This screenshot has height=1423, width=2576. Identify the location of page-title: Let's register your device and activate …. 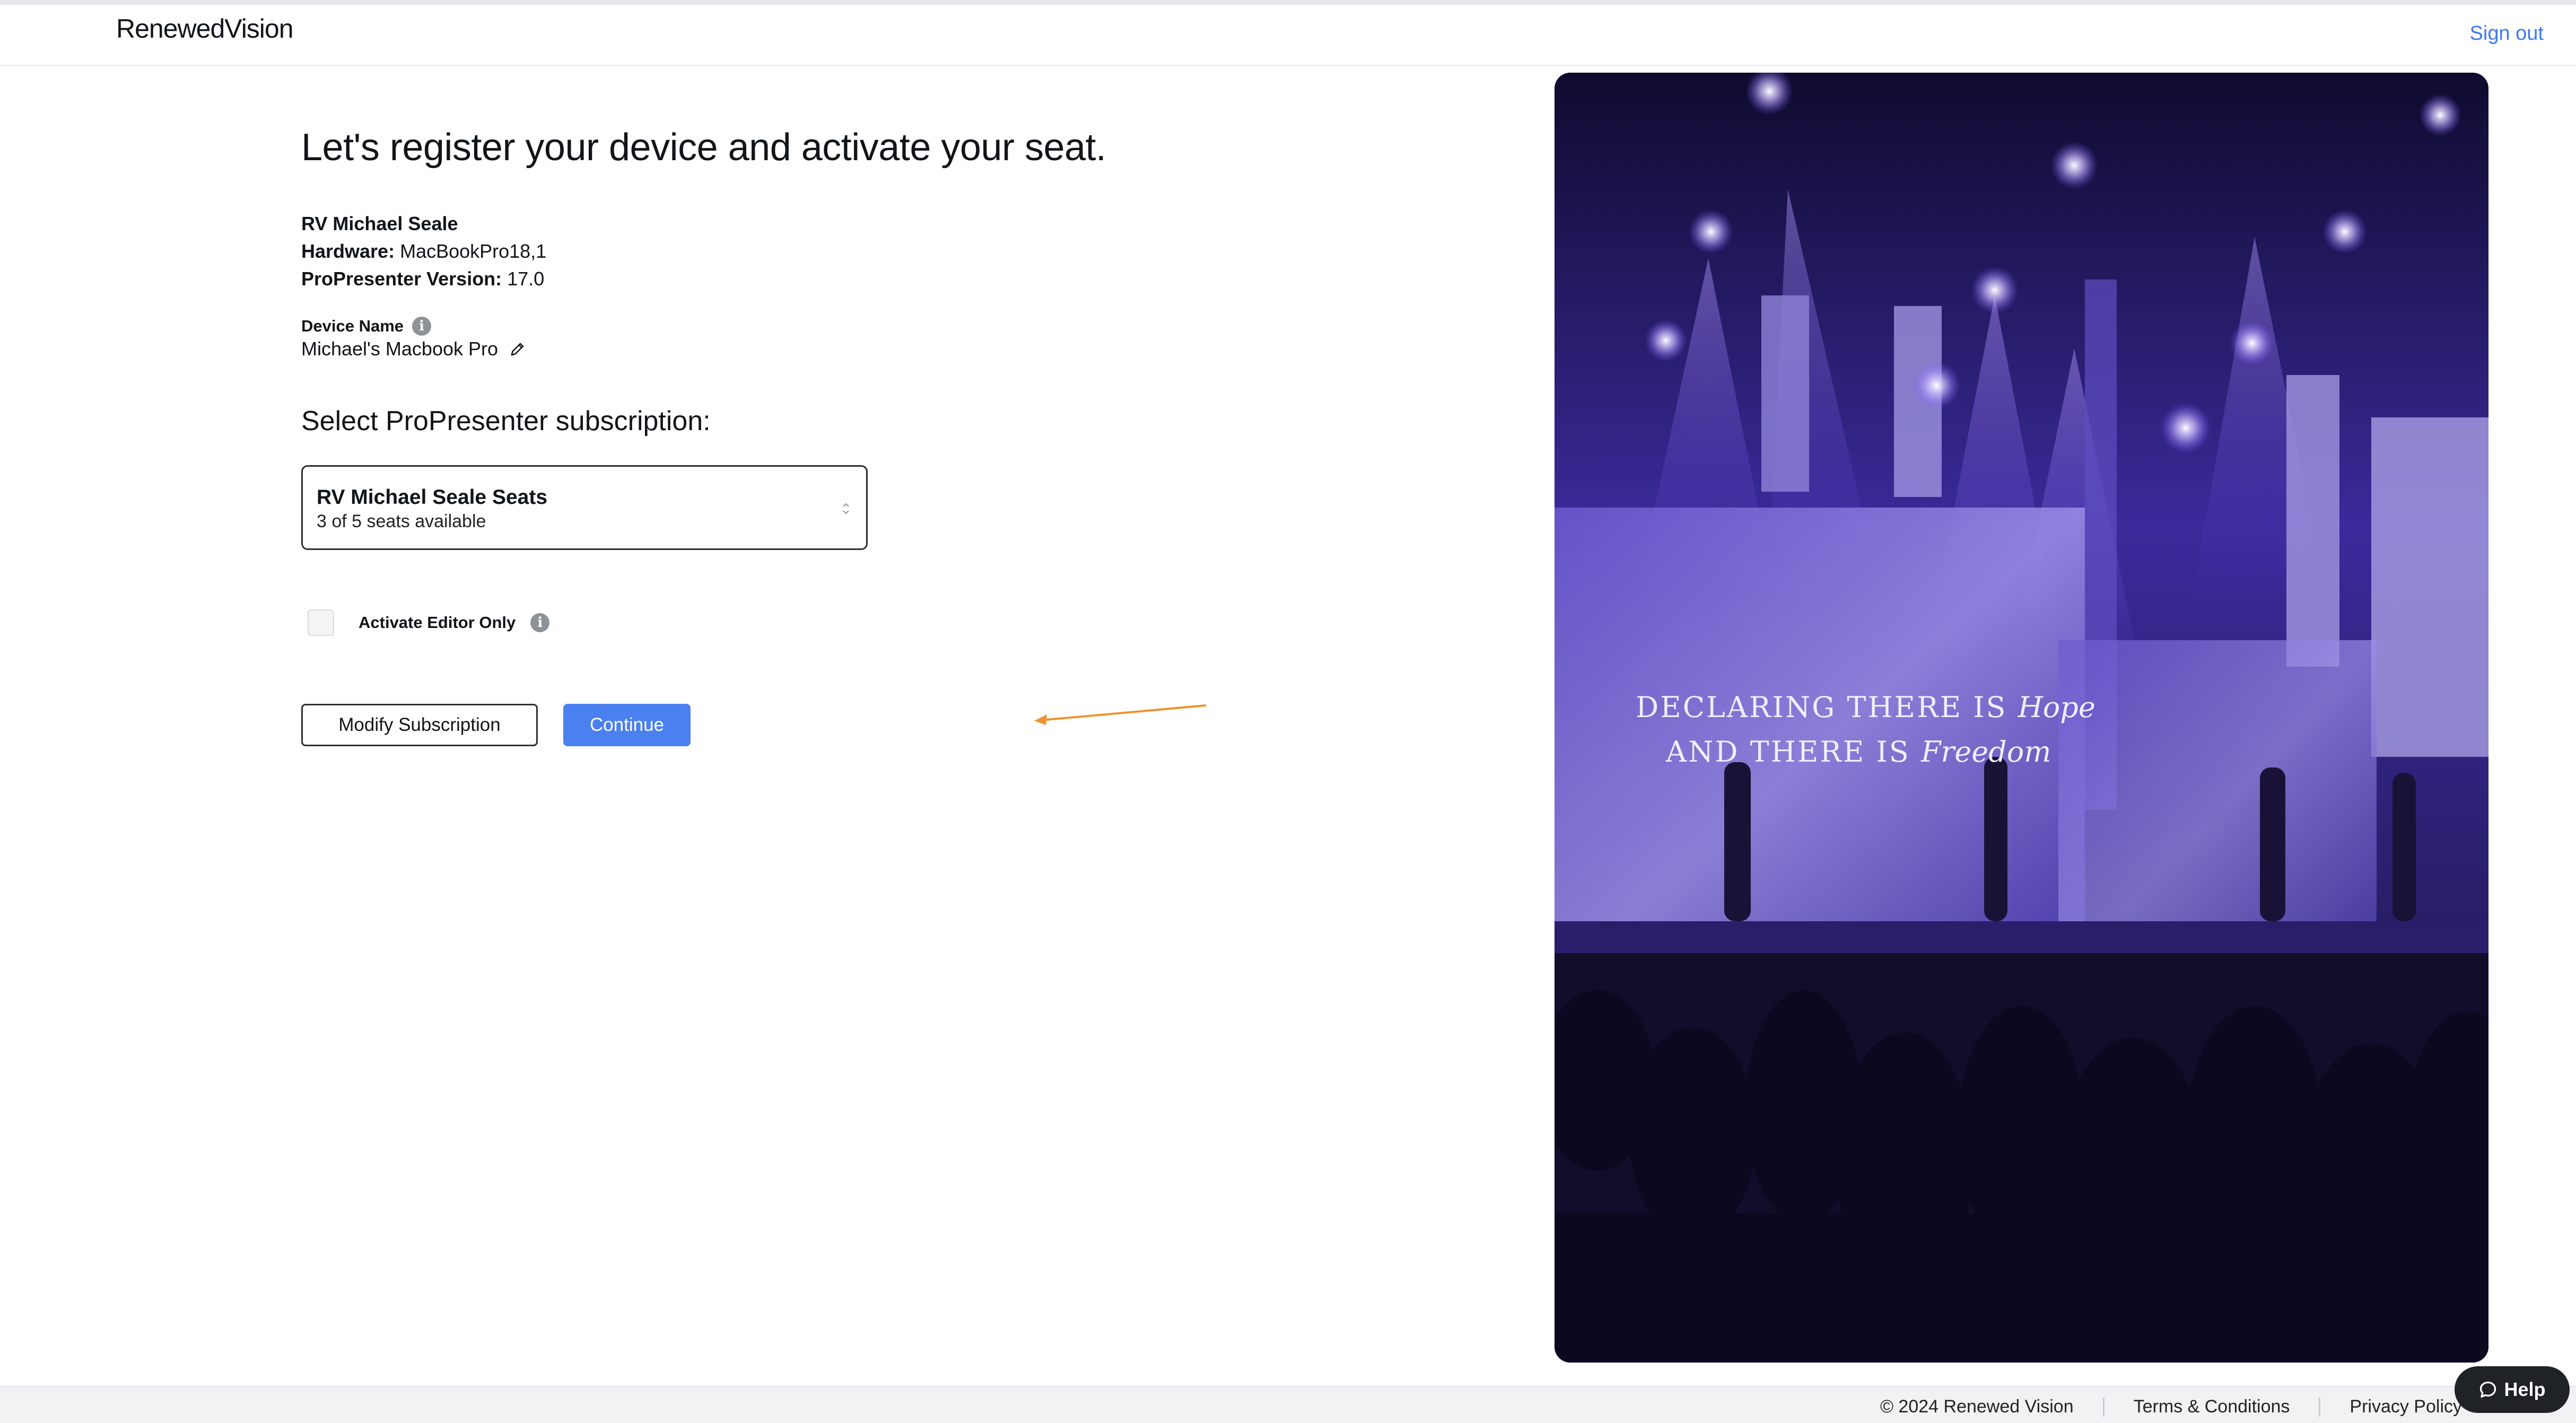
(703, 147).